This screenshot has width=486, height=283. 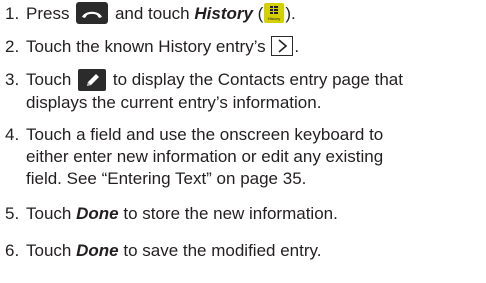 What do you see at coordinates (12, 13) in the screenshot?
I see `step-number: 1.` at bounding box center [12, 13].